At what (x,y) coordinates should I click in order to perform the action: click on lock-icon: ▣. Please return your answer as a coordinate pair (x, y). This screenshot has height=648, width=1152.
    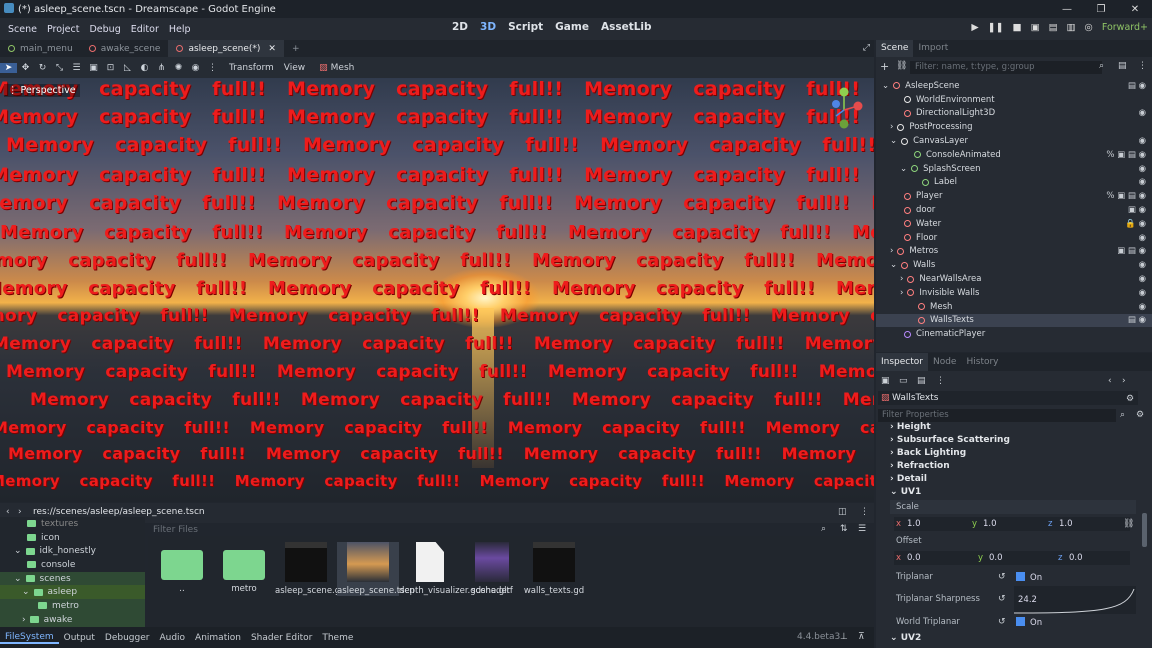
    Looking at the image, I should click on (93, 68).